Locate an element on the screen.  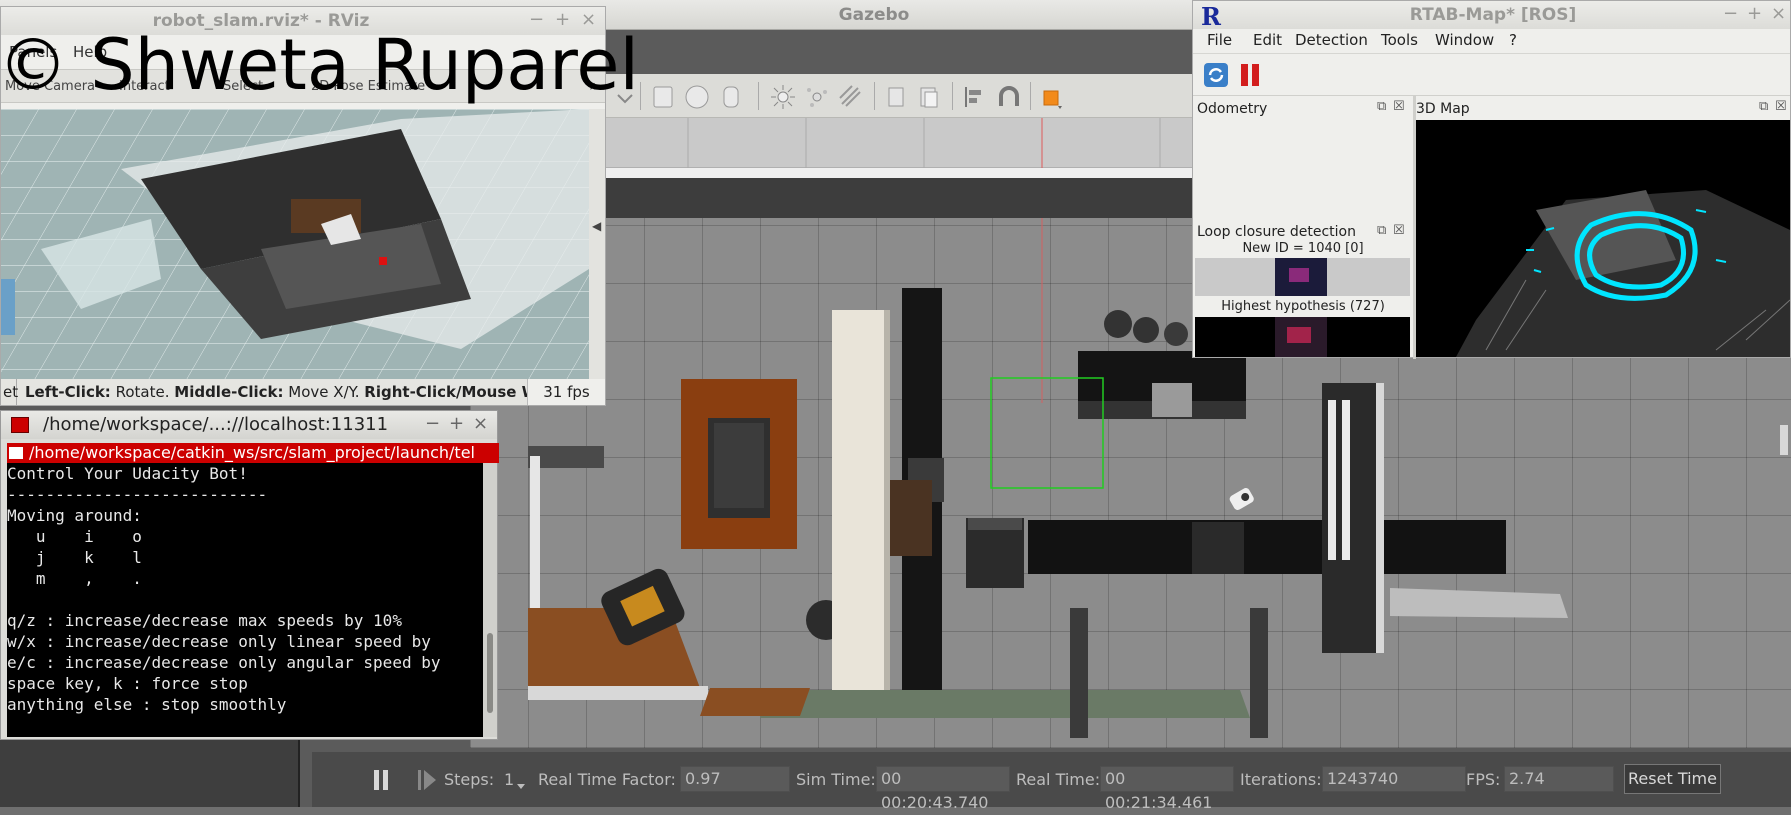
status-lc-action: Rotate. is located at coordinates (142, 392).